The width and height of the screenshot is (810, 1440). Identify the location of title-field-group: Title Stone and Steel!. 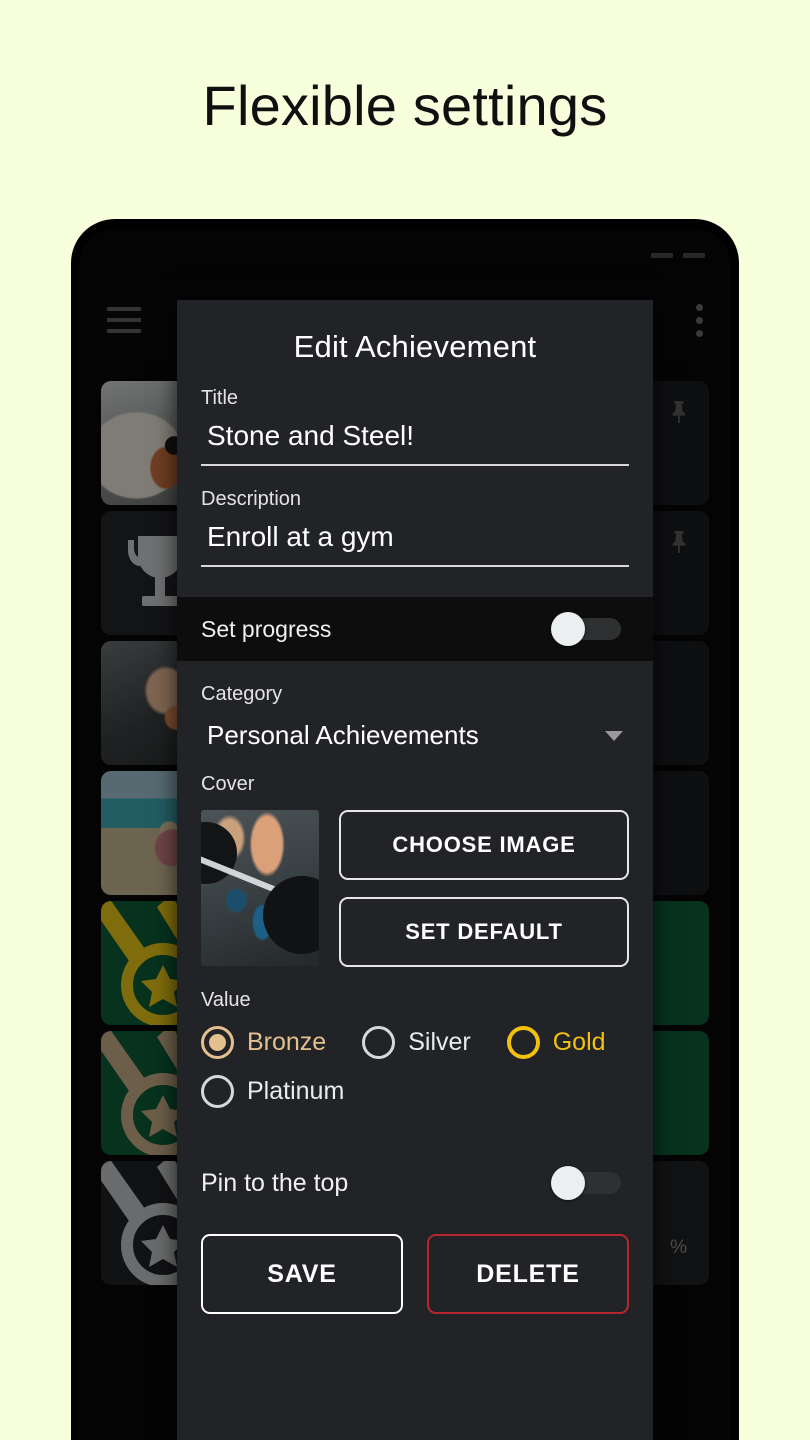
(415, 437).